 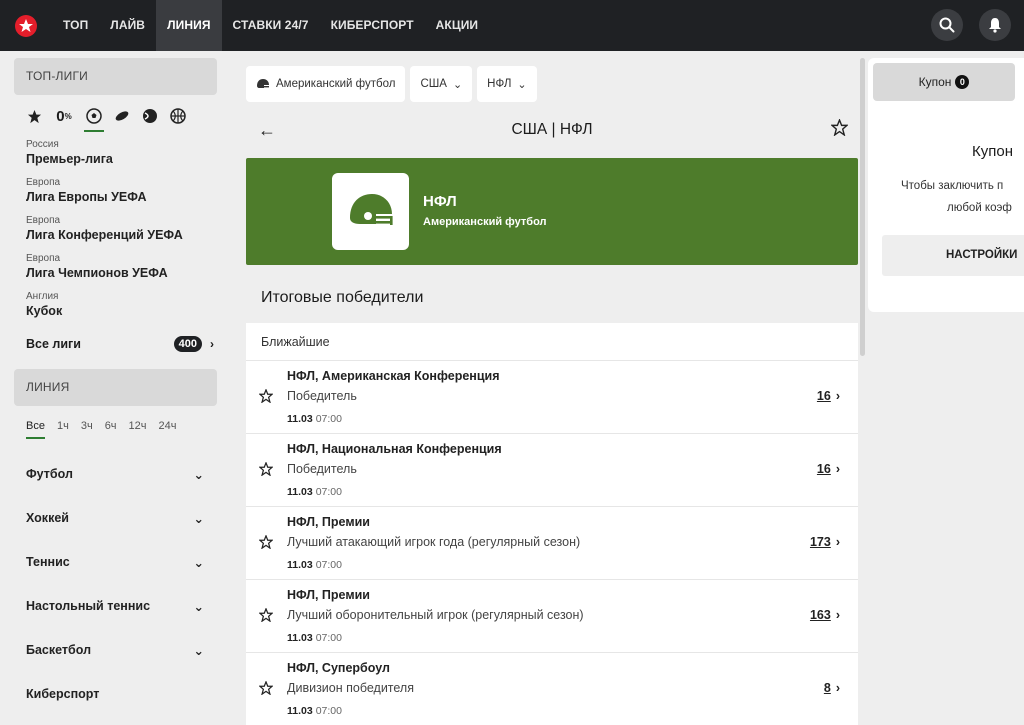 I want to click on league-name: Лига Конференций УЕФА, so click(x=104, y=235).